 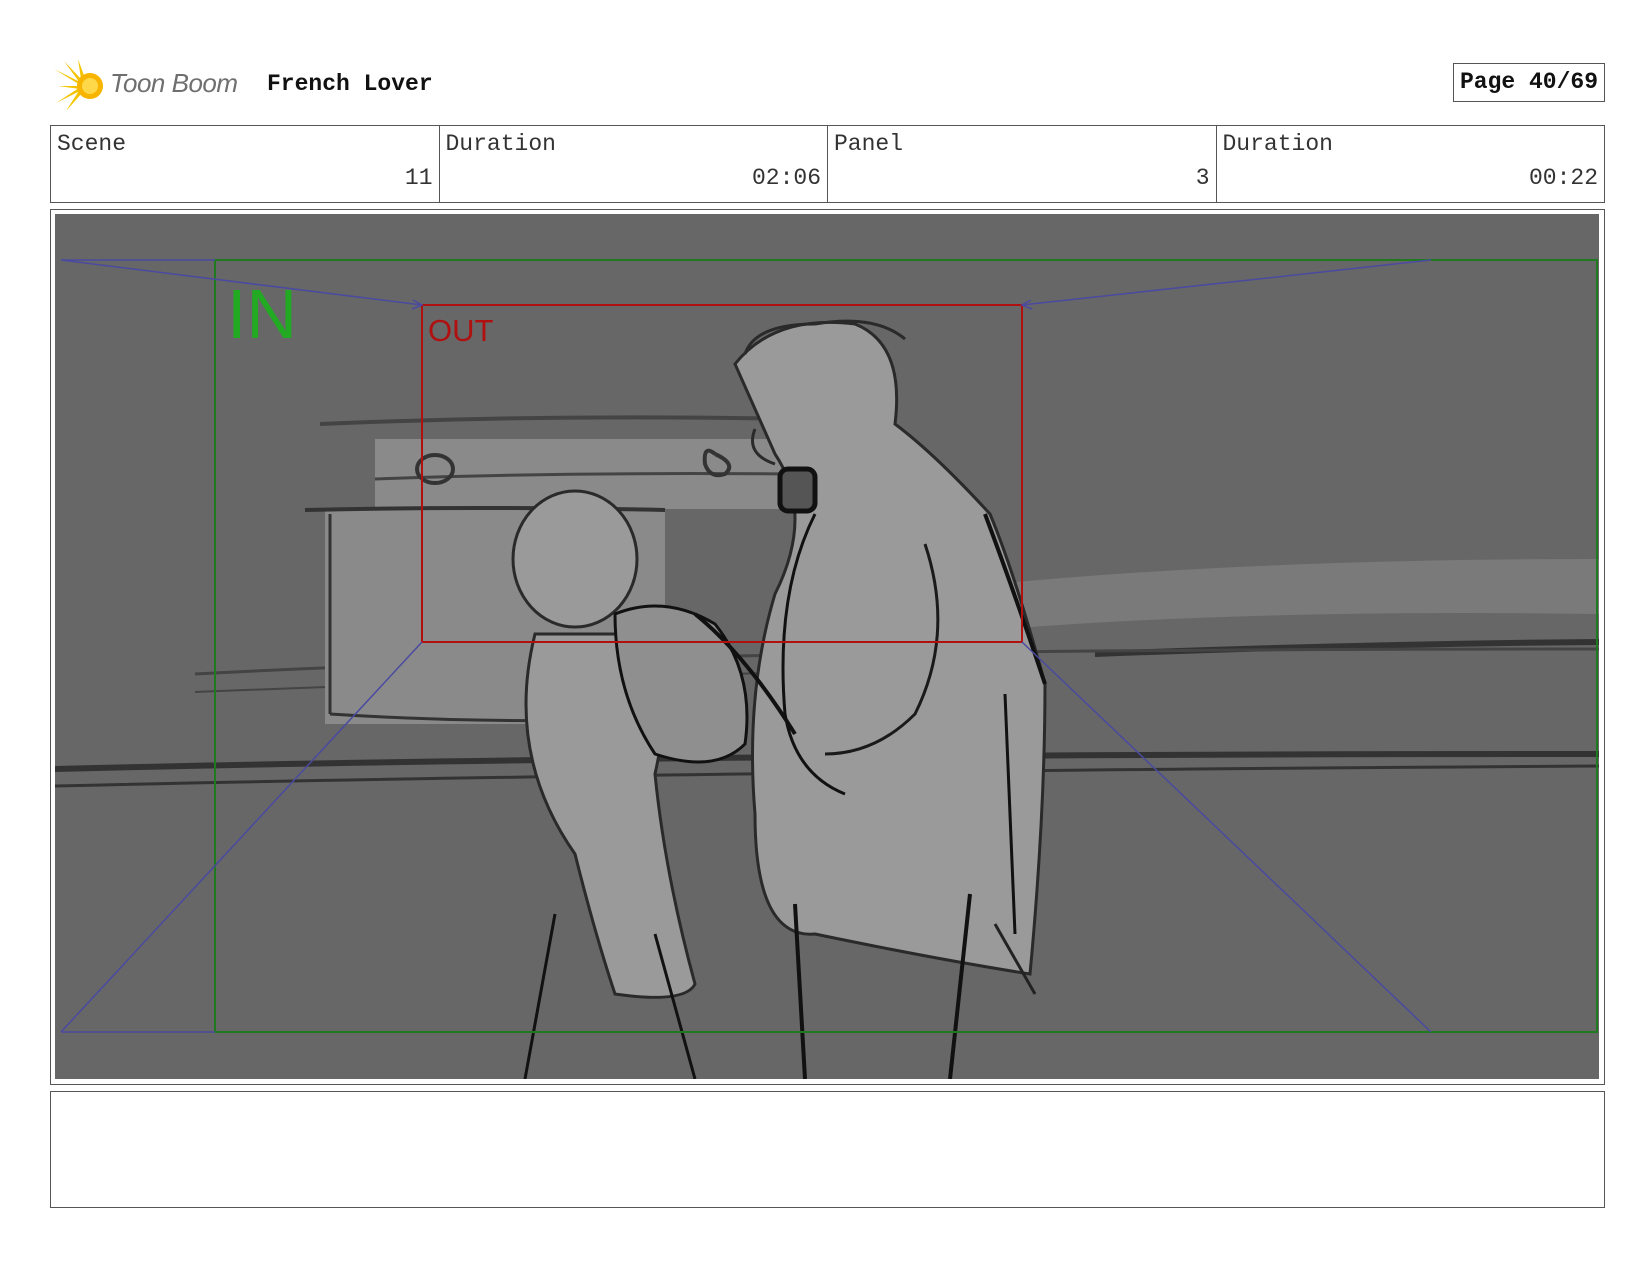 What do you see at coordinates (262, 314) in the screenshot?
I see `in-label: IN` at bounding box center [262, 314].